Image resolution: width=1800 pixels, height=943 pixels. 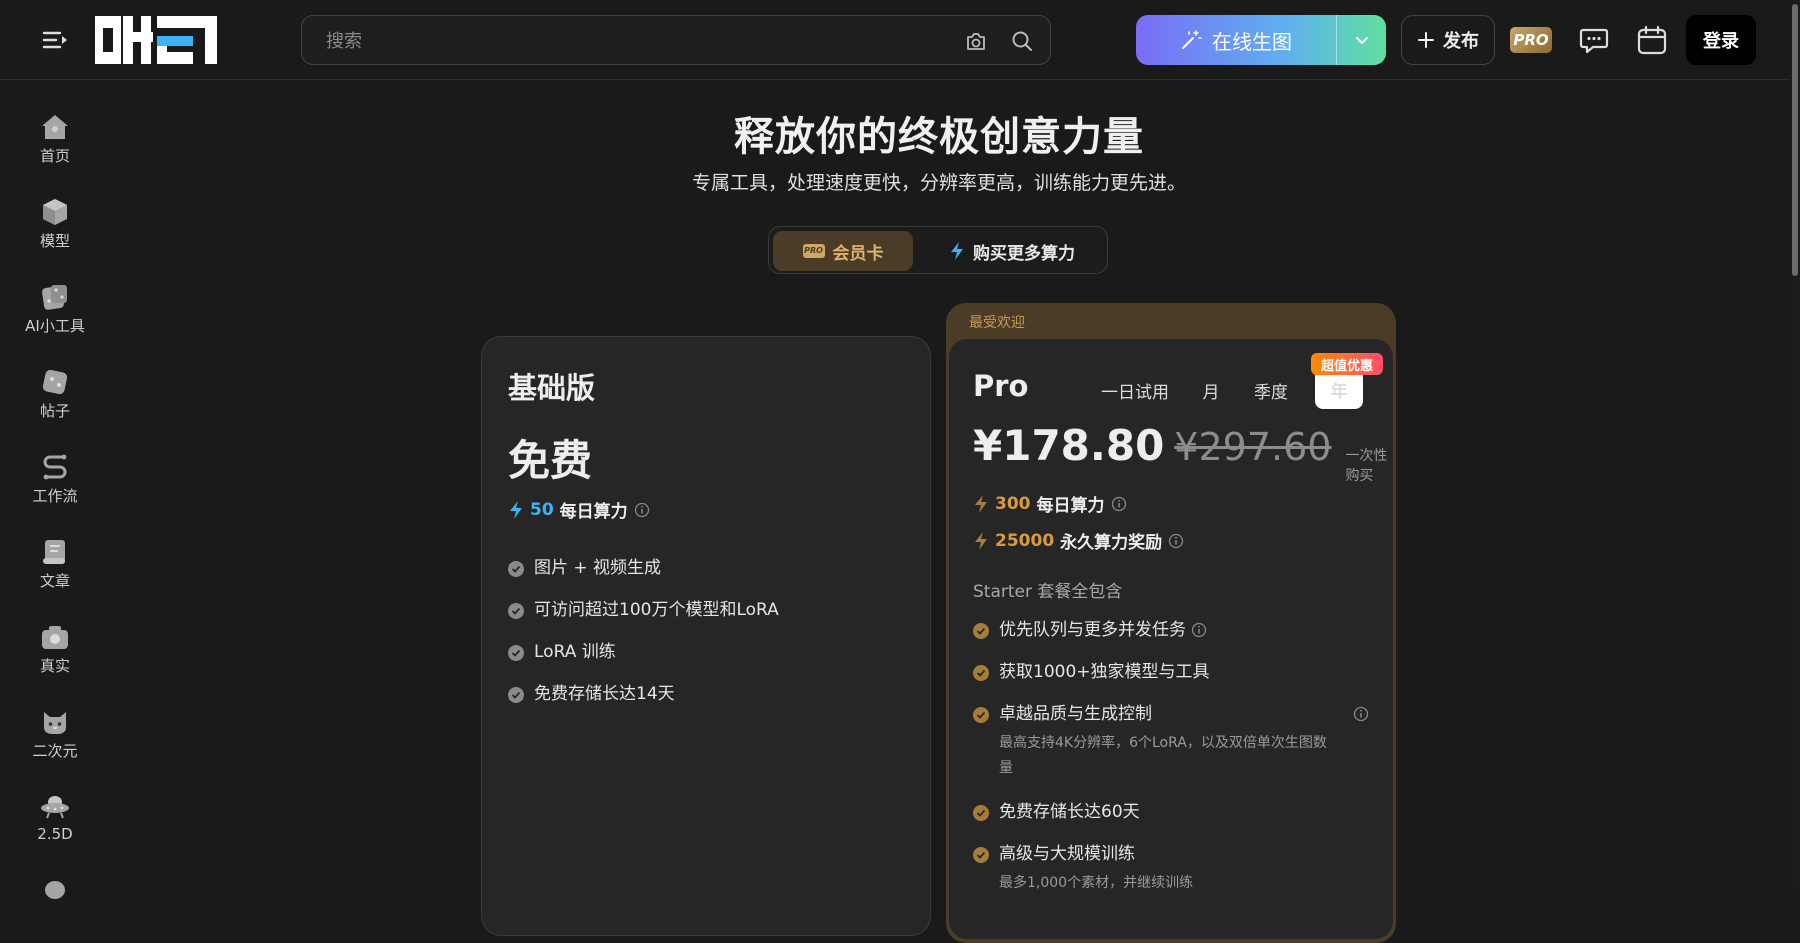 I want to click on sidebar-item-workflow: 工作流, so click(x=55, y=482).